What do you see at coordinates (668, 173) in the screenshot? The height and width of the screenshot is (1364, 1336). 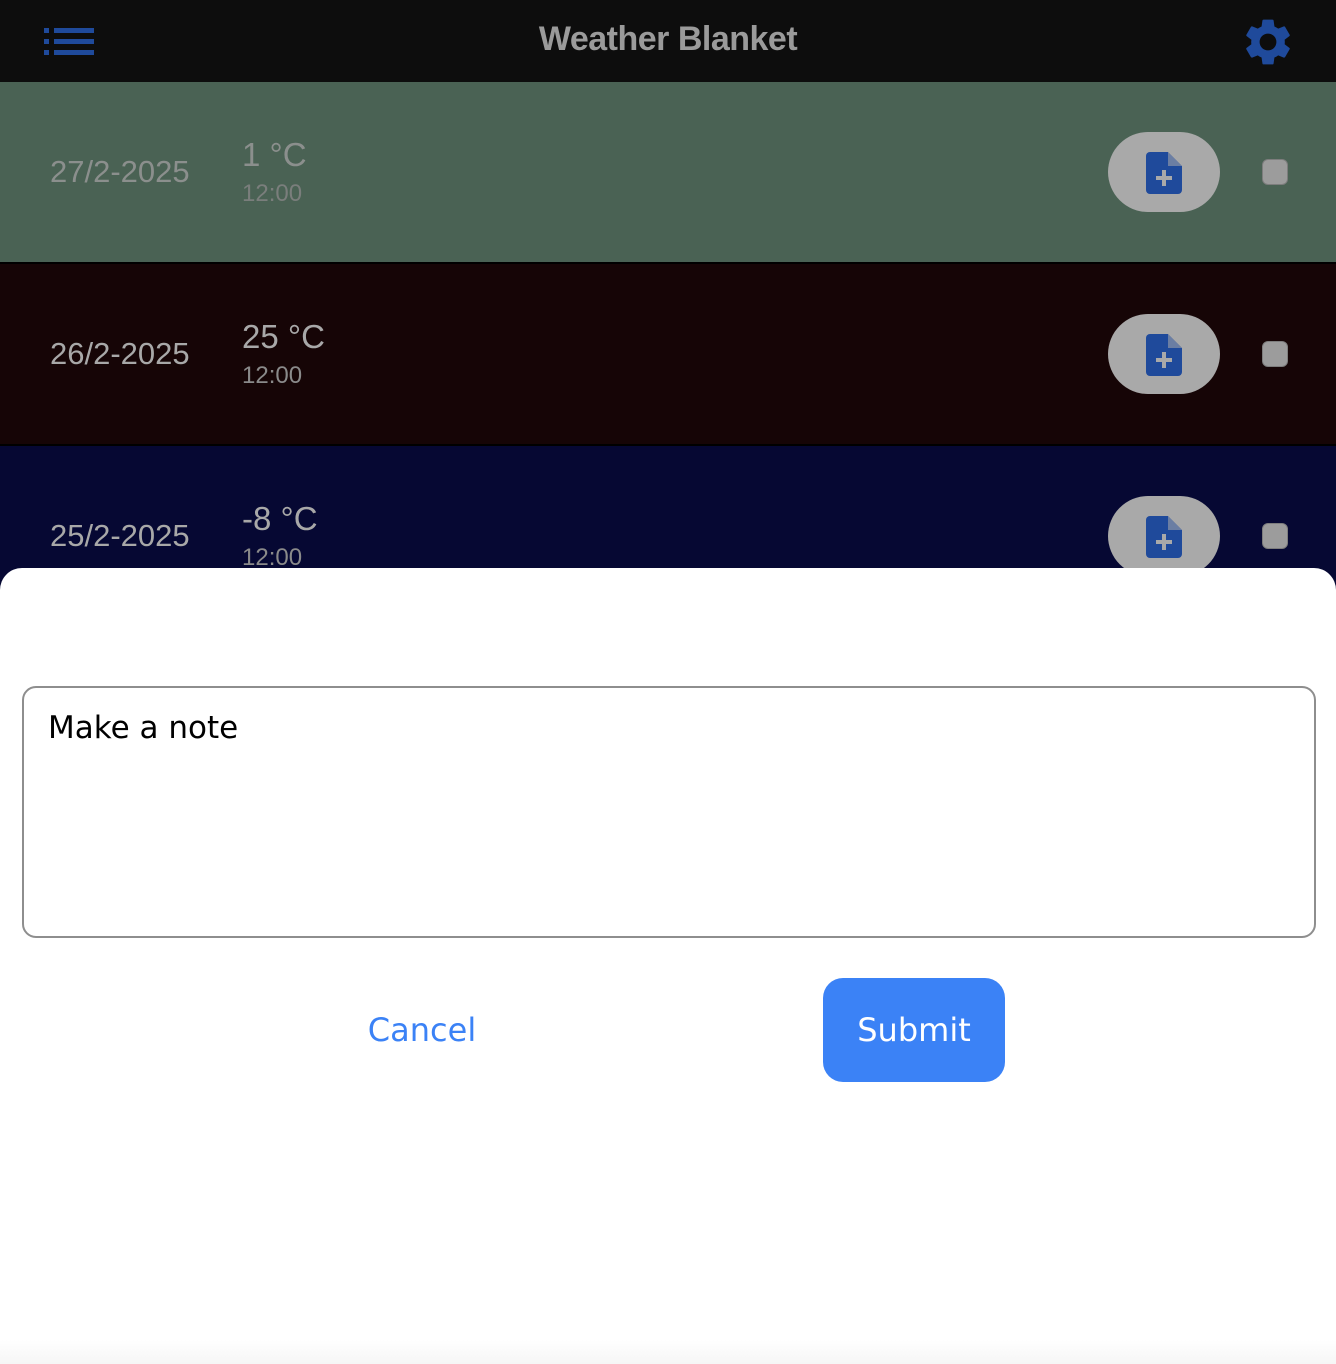 I see `weather-entry-row: 27/2-2025 1 °C 12:00` at bounding box center [668, 173].